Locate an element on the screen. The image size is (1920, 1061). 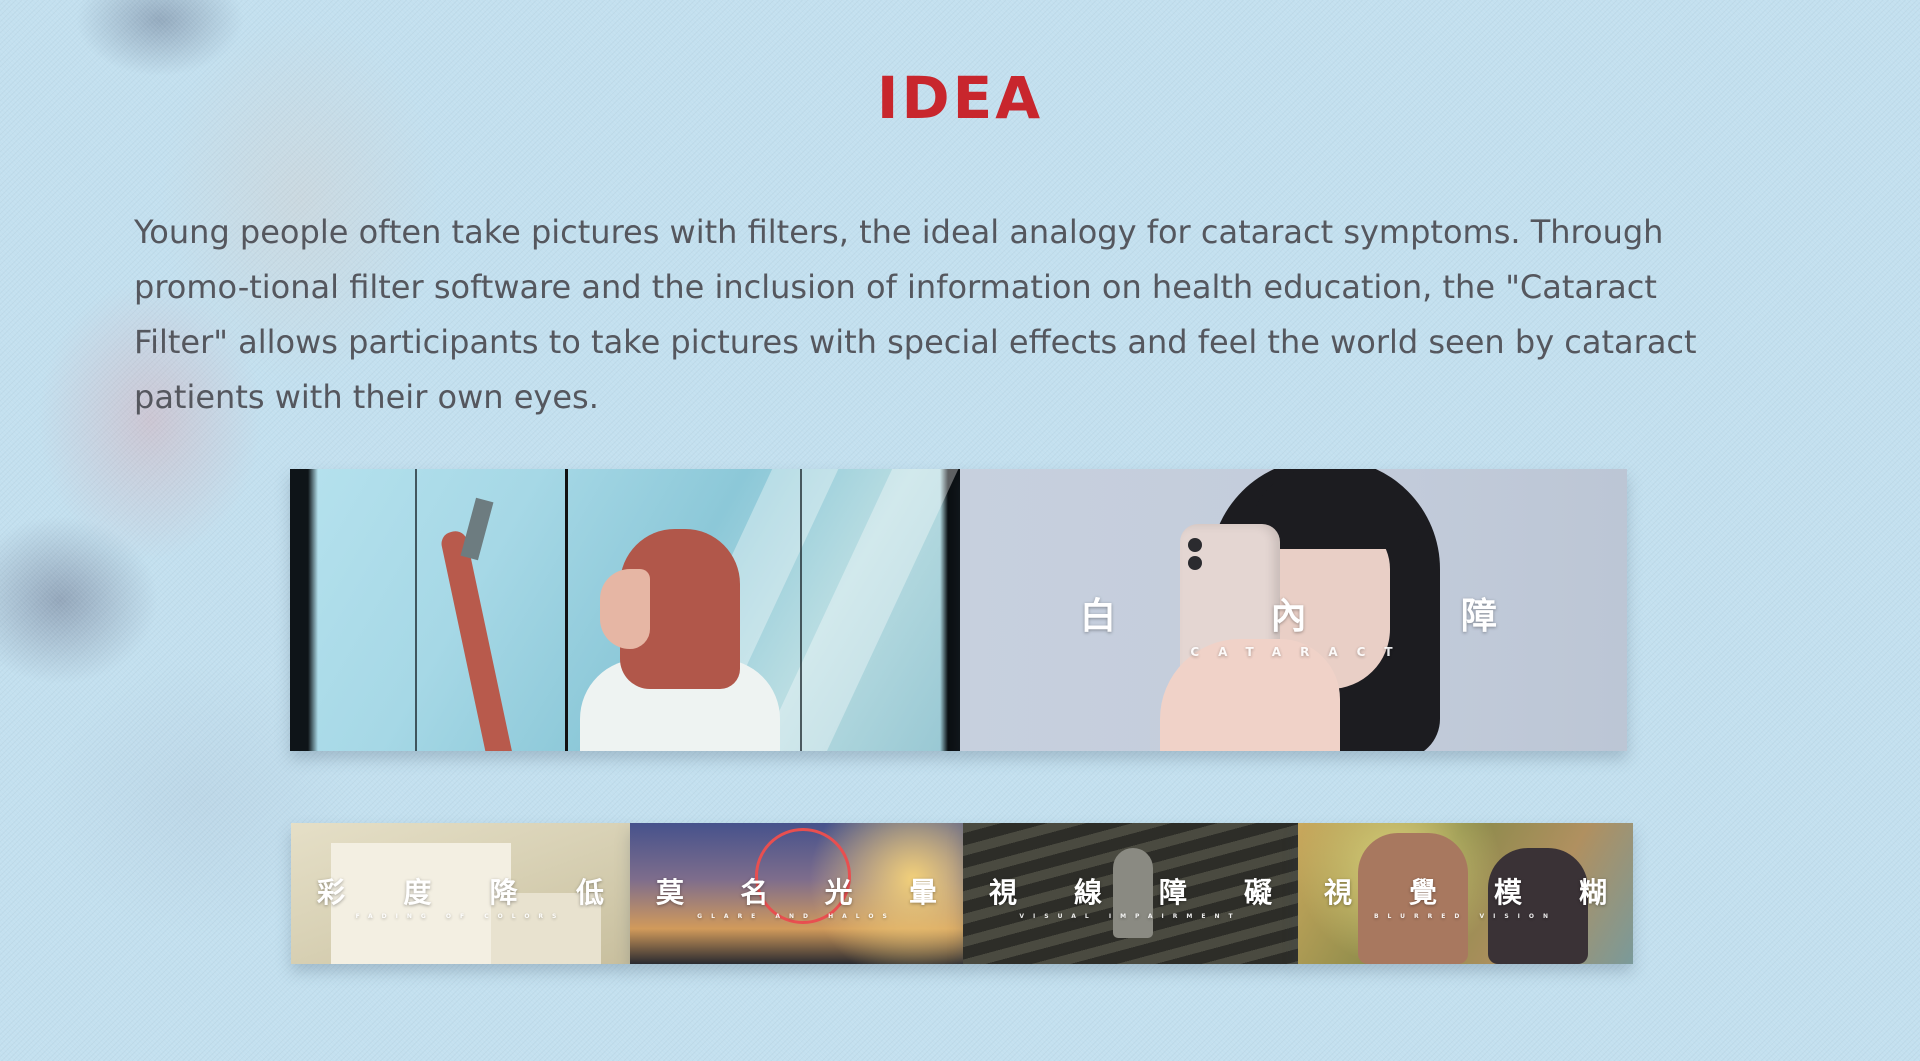
overlay-subtitle: BLURRED VISION is located at coordinates (1465, 916).